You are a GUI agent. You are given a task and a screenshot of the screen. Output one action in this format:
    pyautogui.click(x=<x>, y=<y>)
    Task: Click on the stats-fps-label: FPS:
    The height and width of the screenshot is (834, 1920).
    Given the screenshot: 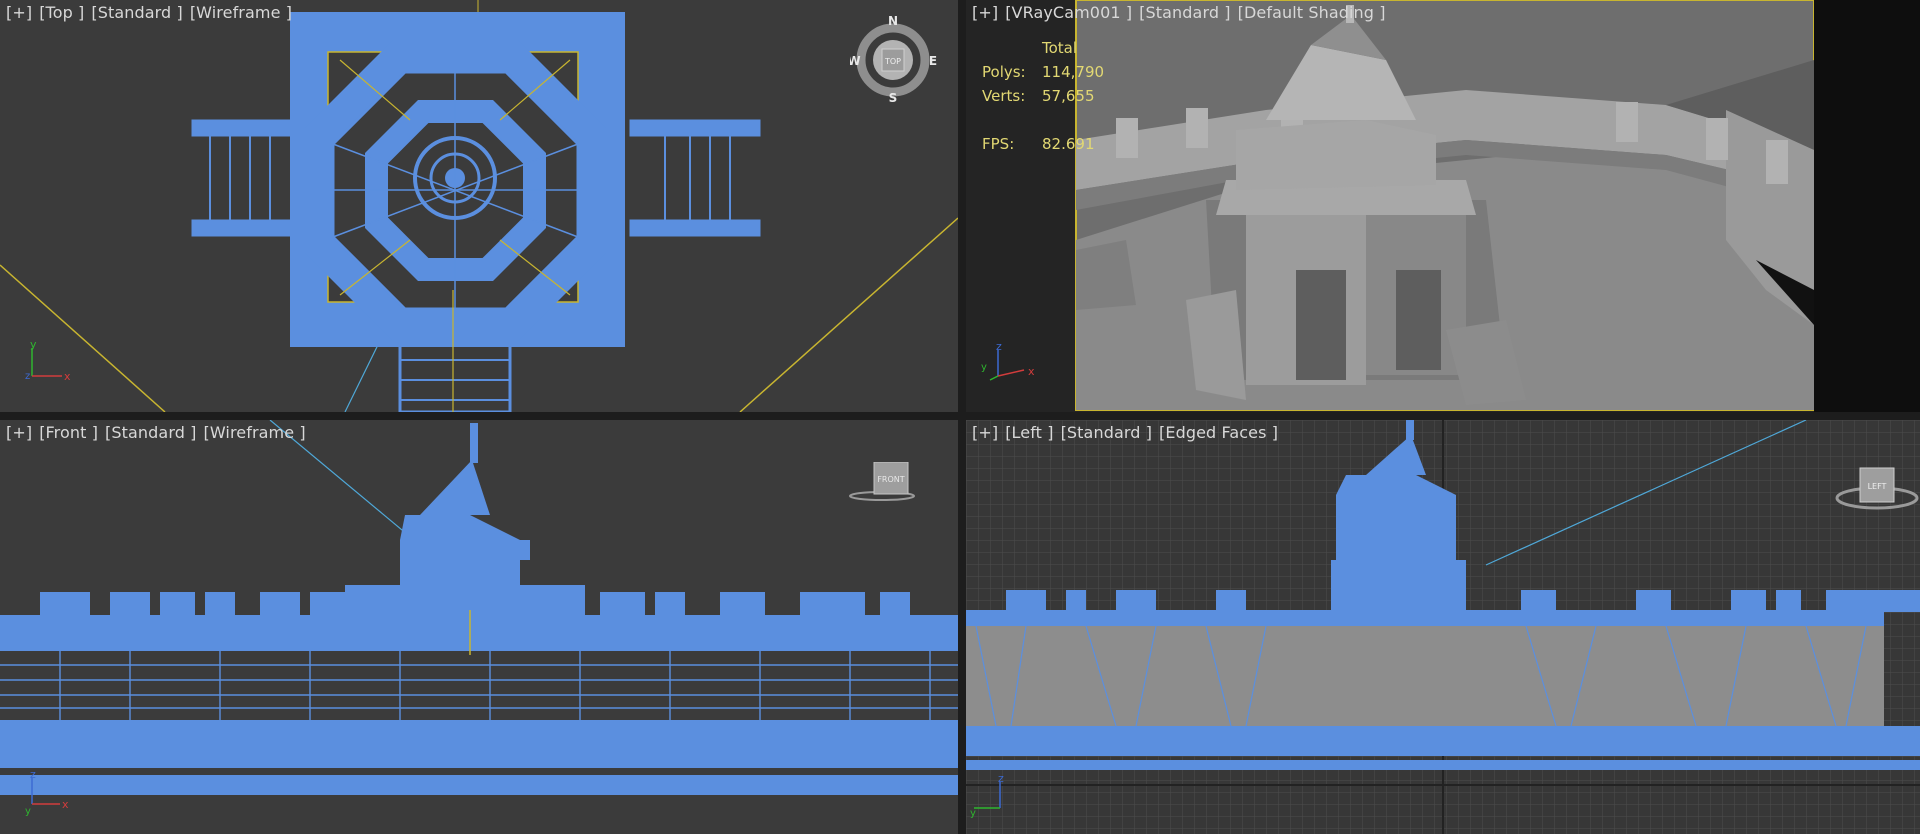 What is the action you would take?
    pyautogui.click(x=998, y=144)
    